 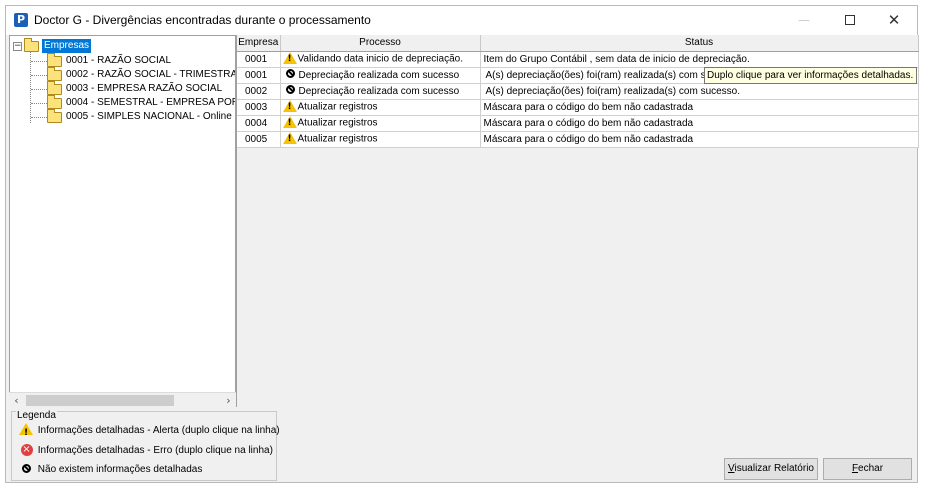 What do you see at coordinates (259, 123) in the screenshot?
I see `cell-empresa: 0004` at bounding box center [259, 123].